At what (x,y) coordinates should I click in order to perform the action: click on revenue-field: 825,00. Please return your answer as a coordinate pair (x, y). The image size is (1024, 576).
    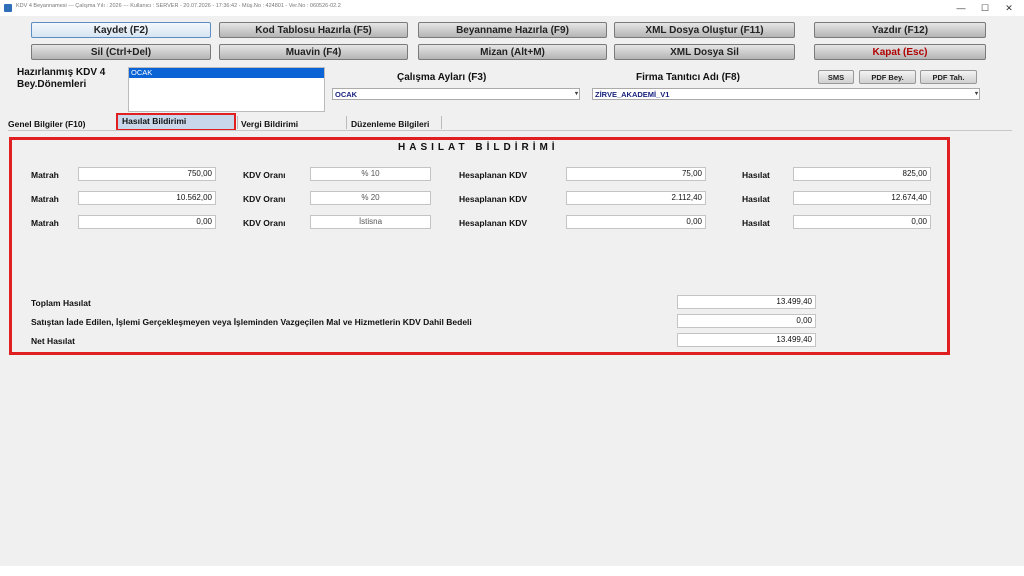
    Looking at the image, I should click on (862, 174).